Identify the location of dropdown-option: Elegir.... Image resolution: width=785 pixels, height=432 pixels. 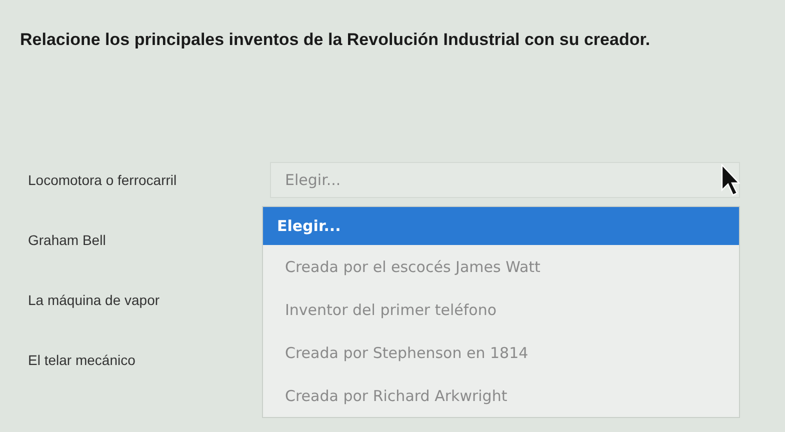
(501, 226).